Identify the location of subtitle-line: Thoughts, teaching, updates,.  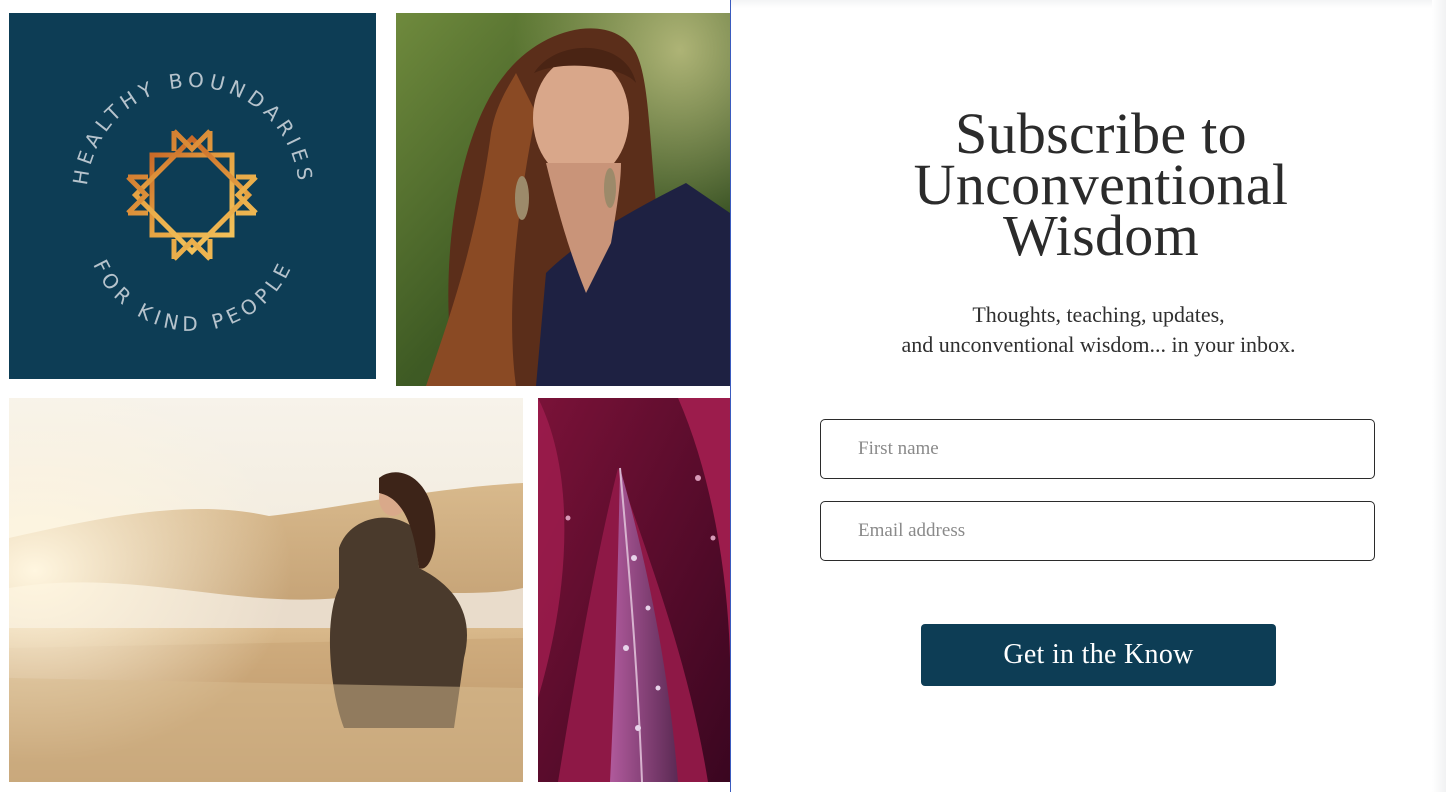
(1098, 314).